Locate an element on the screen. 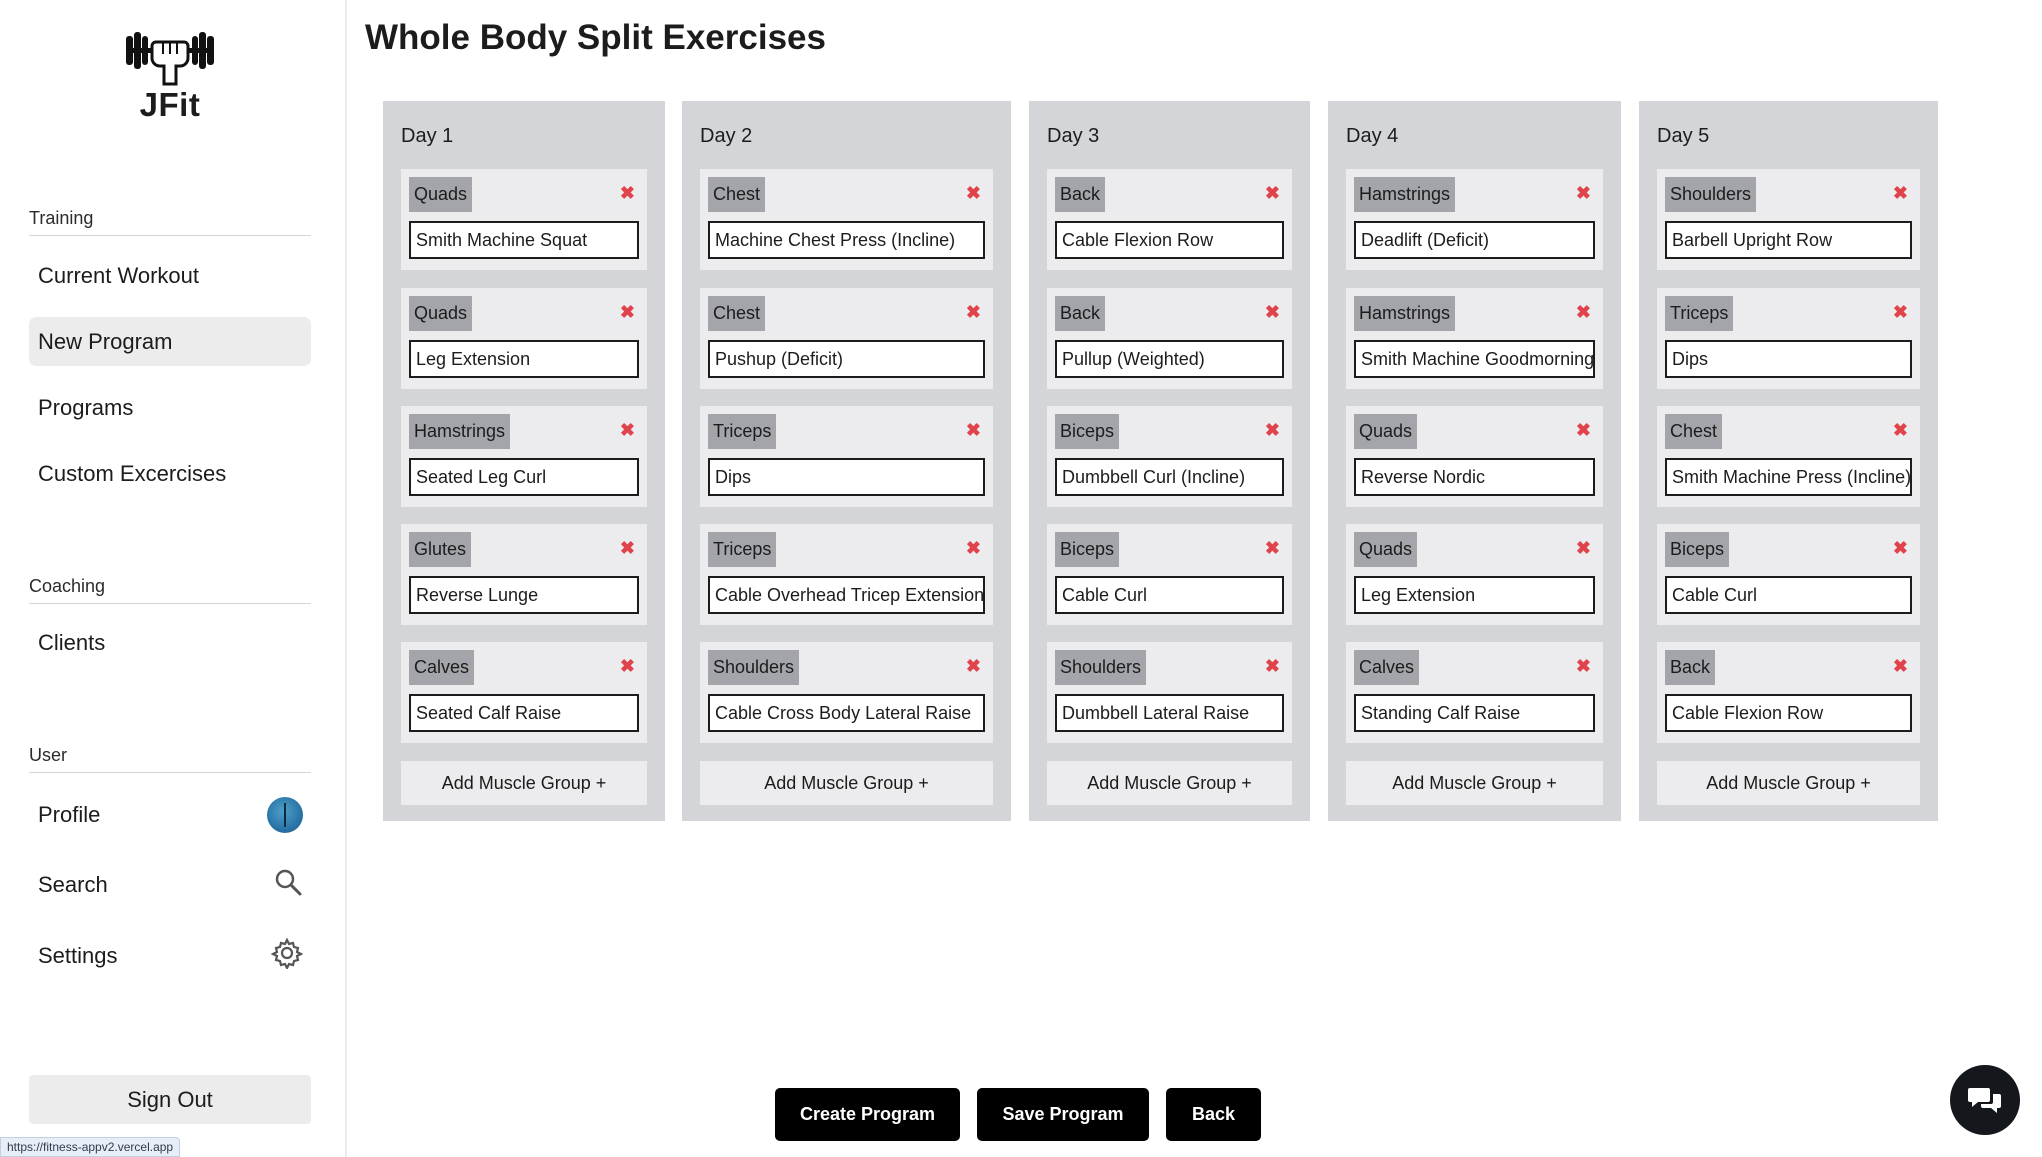  nav-current-workout: Current Workout is located at coordinates (170, 275).